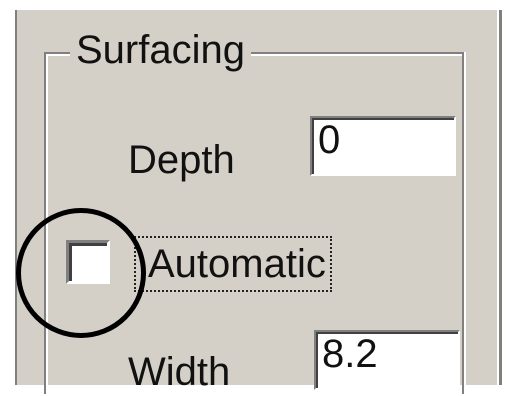  I want to click on width-input: 8.2, so click(387, 360).